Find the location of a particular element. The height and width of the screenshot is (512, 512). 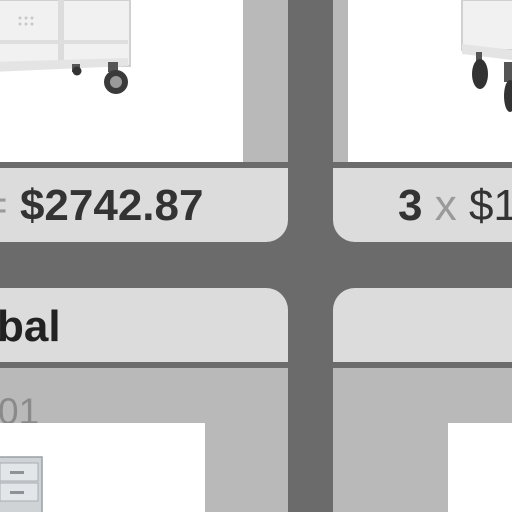

equals-sign: = is located at coordinates (4, 205).